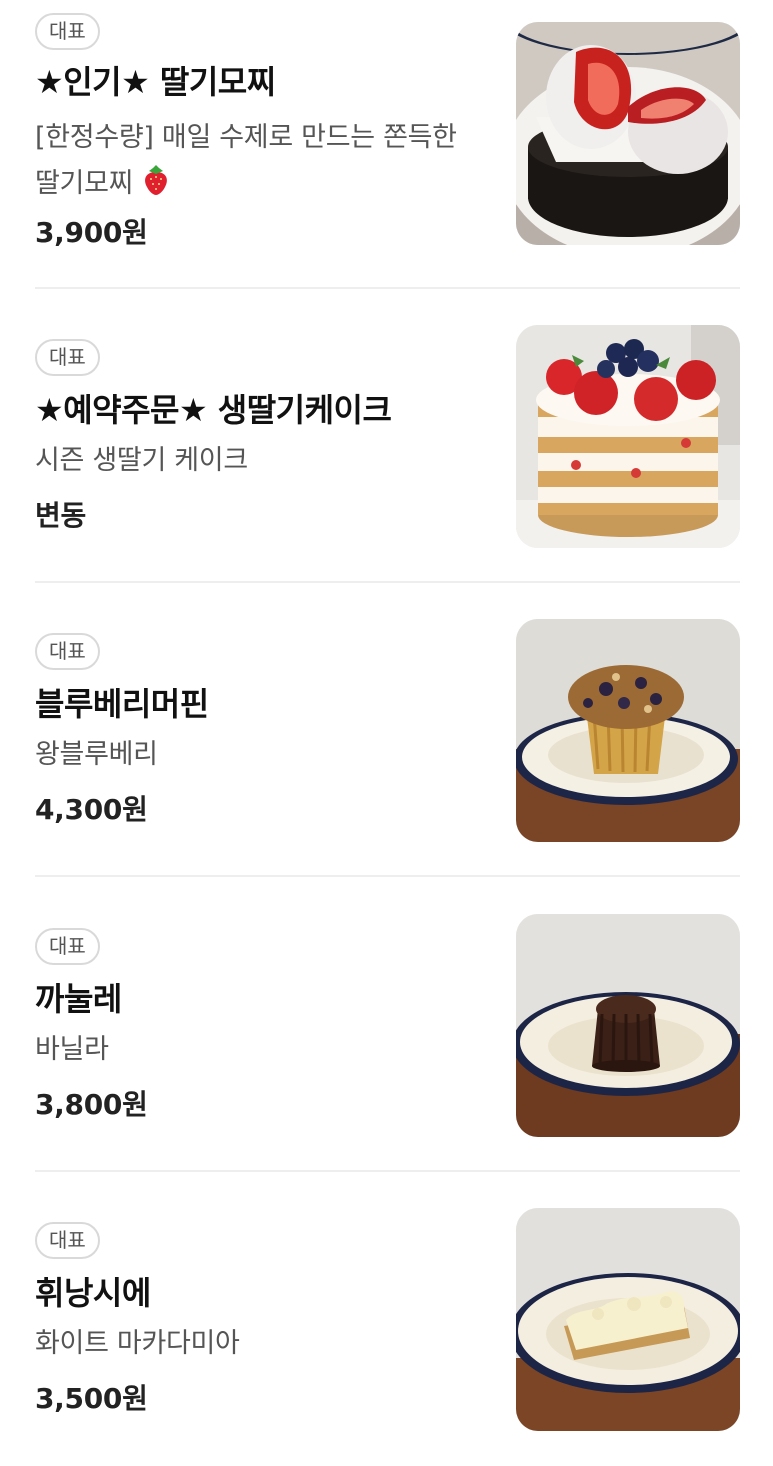 Image resolution: width=773 pixels, height=1466 pixels. I want to click on menu-item-name: 휘낭시에, so click(93, 1293).